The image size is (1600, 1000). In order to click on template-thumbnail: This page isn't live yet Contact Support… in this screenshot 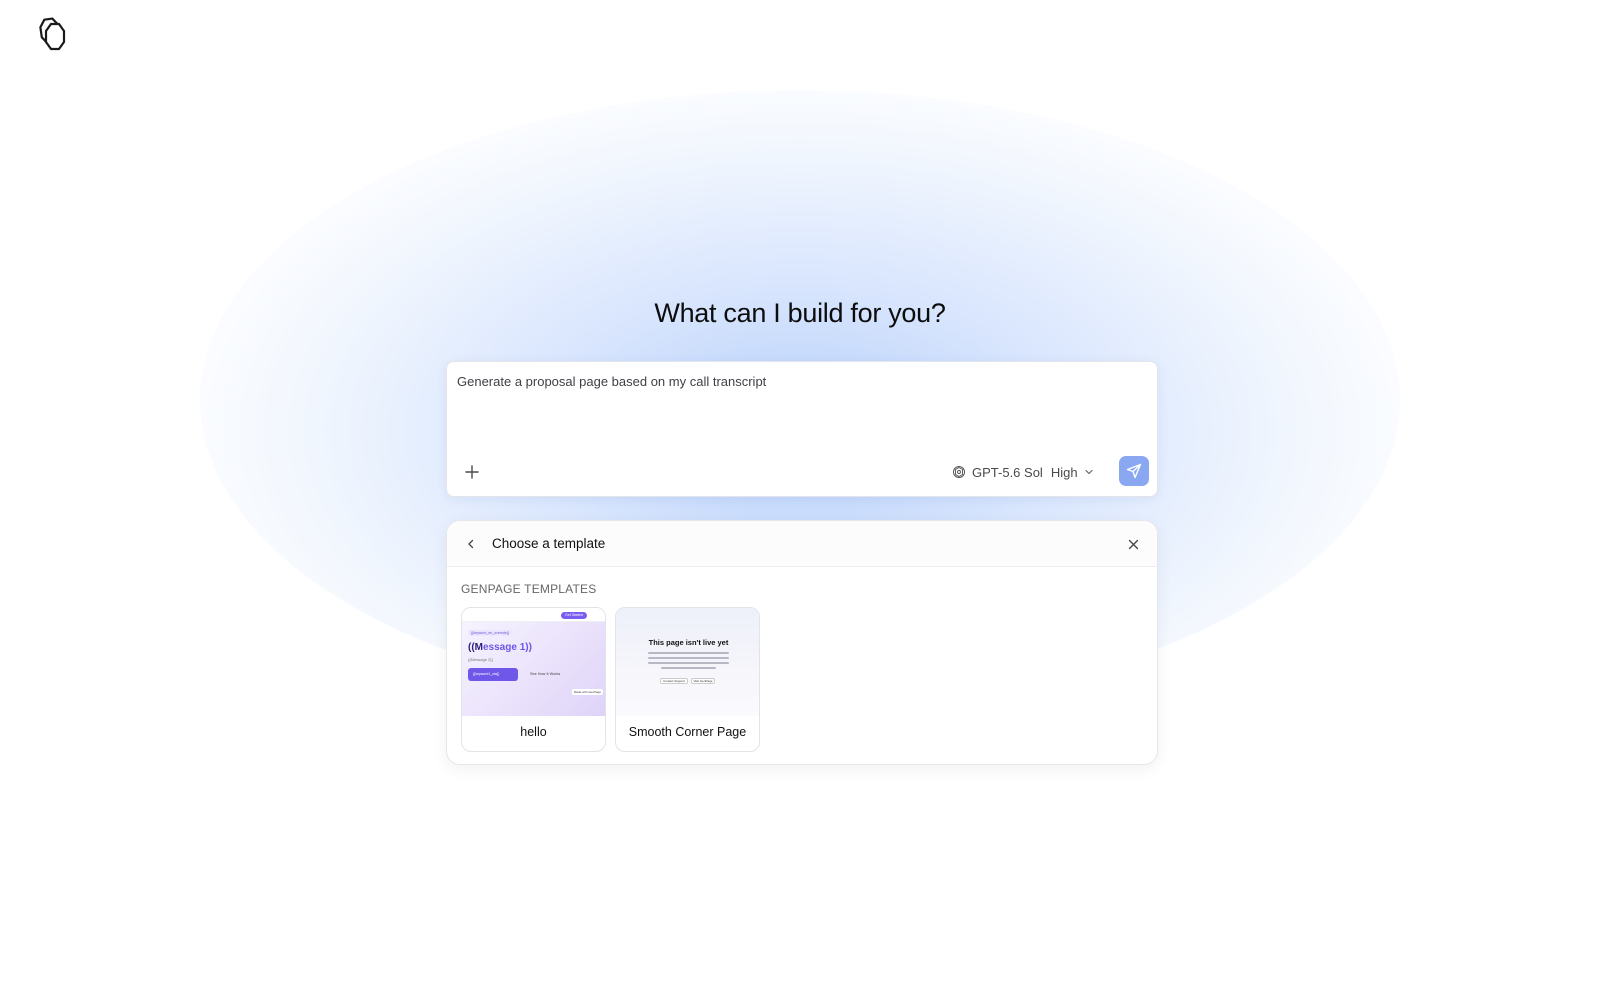, I will do `click(687, 662)`.